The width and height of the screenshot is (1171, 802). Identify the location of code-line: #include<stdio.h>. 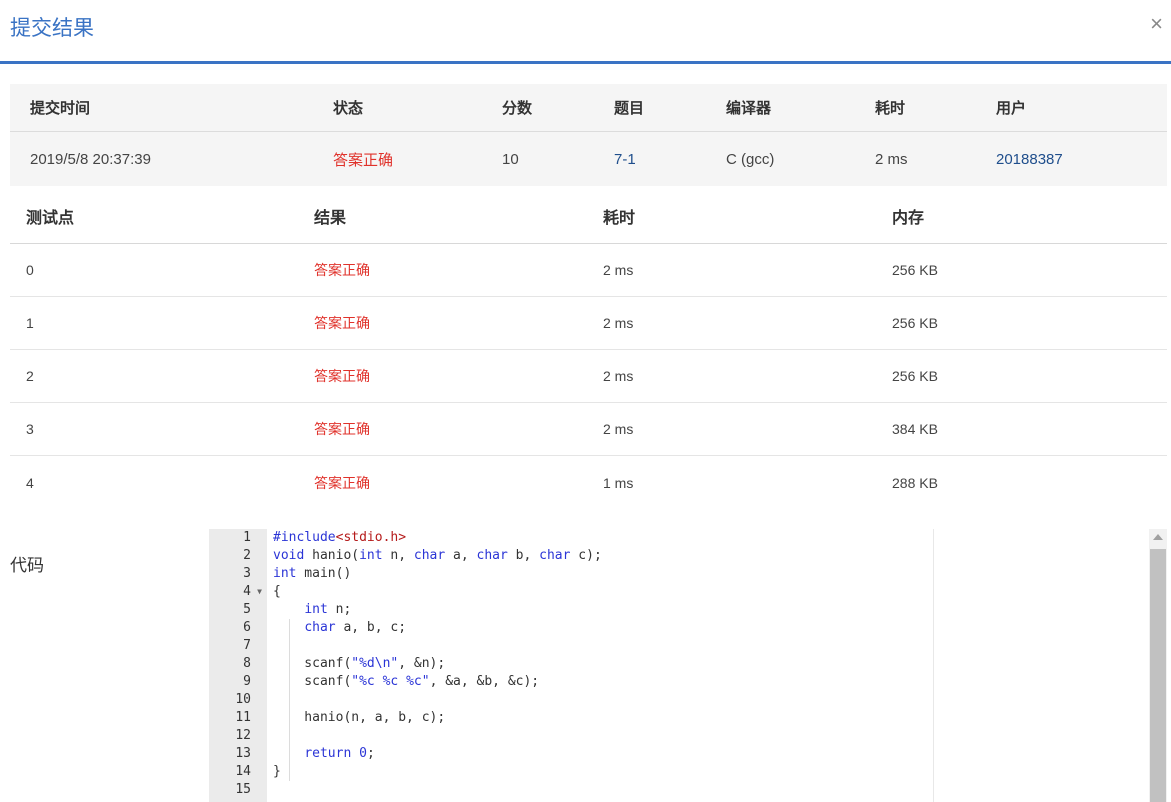
(340, 537).